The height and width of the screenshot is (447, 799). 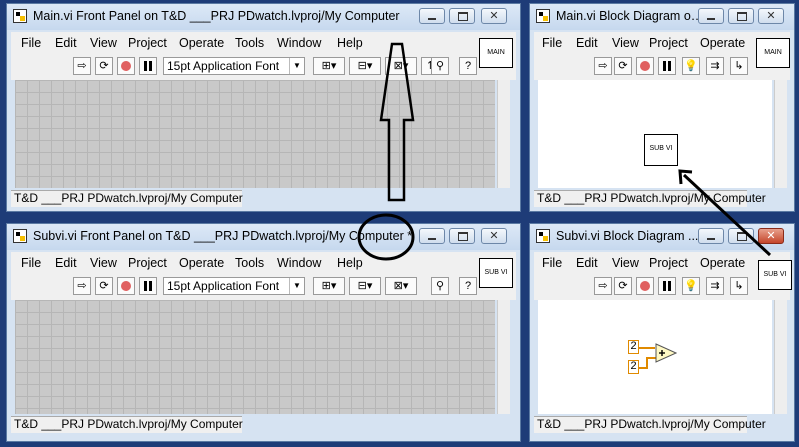 What do you see at coordinates (223, 286) in the screenshot?
I see `font-selector-value: 15pt Application Font` at bounding box center [223, 286].